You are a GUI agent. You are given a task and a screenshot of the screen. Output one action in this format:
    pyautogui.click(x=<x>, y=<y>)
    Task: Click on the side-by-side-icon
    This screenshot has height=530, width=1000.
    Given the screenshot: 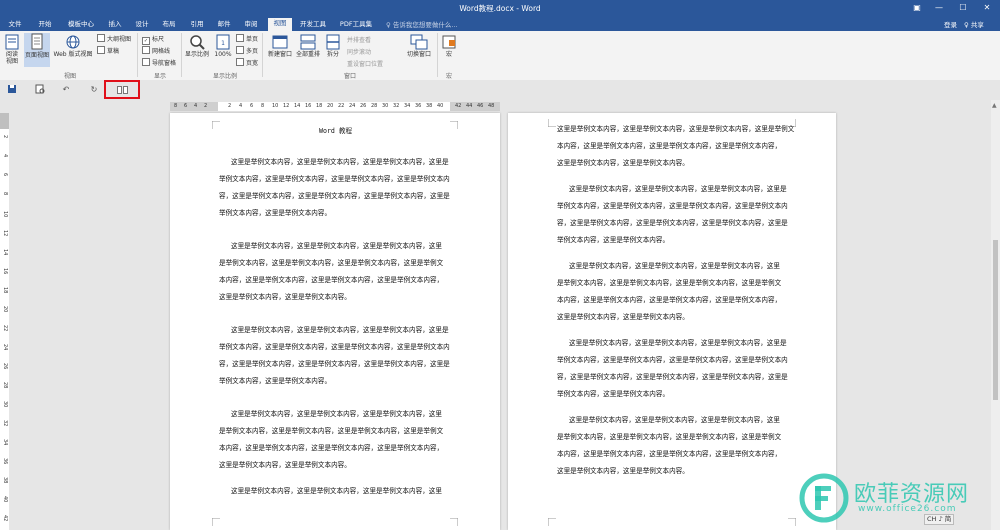 What is the action you would take?
    pyautogui.click(x=122, y=90)
    